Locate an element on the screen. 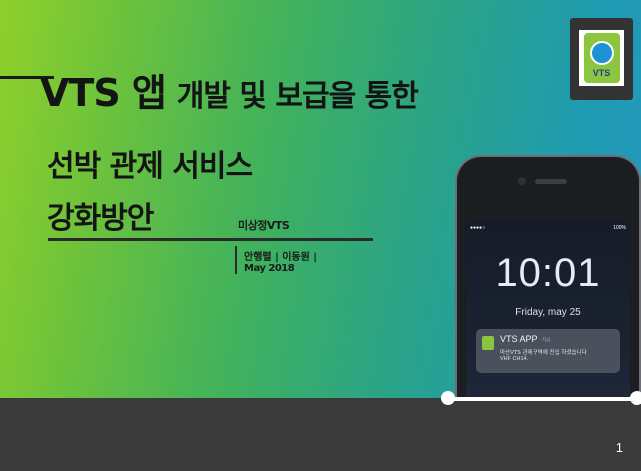 Image resolution: width=641 pixels, height=471 pixels. compass-logo-icon: VTS is located at coordinates (601, 58).